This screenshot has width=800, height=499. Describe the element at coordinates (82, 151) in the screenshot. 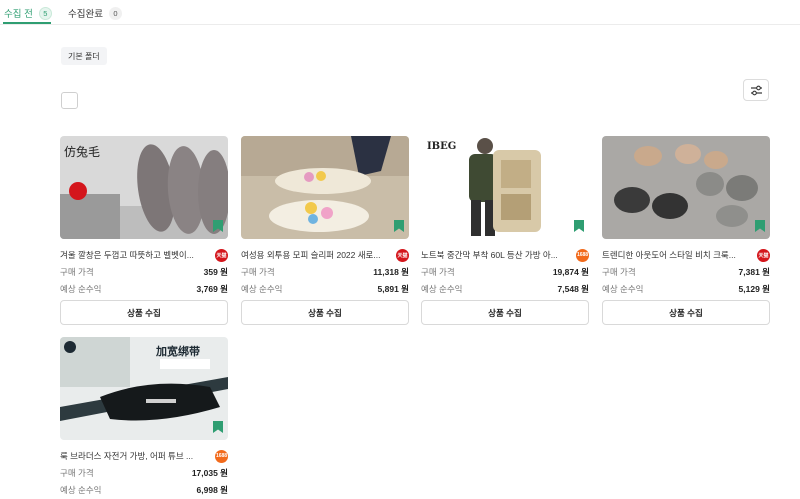

I see `image-caption: 仿兔毛` at that location.